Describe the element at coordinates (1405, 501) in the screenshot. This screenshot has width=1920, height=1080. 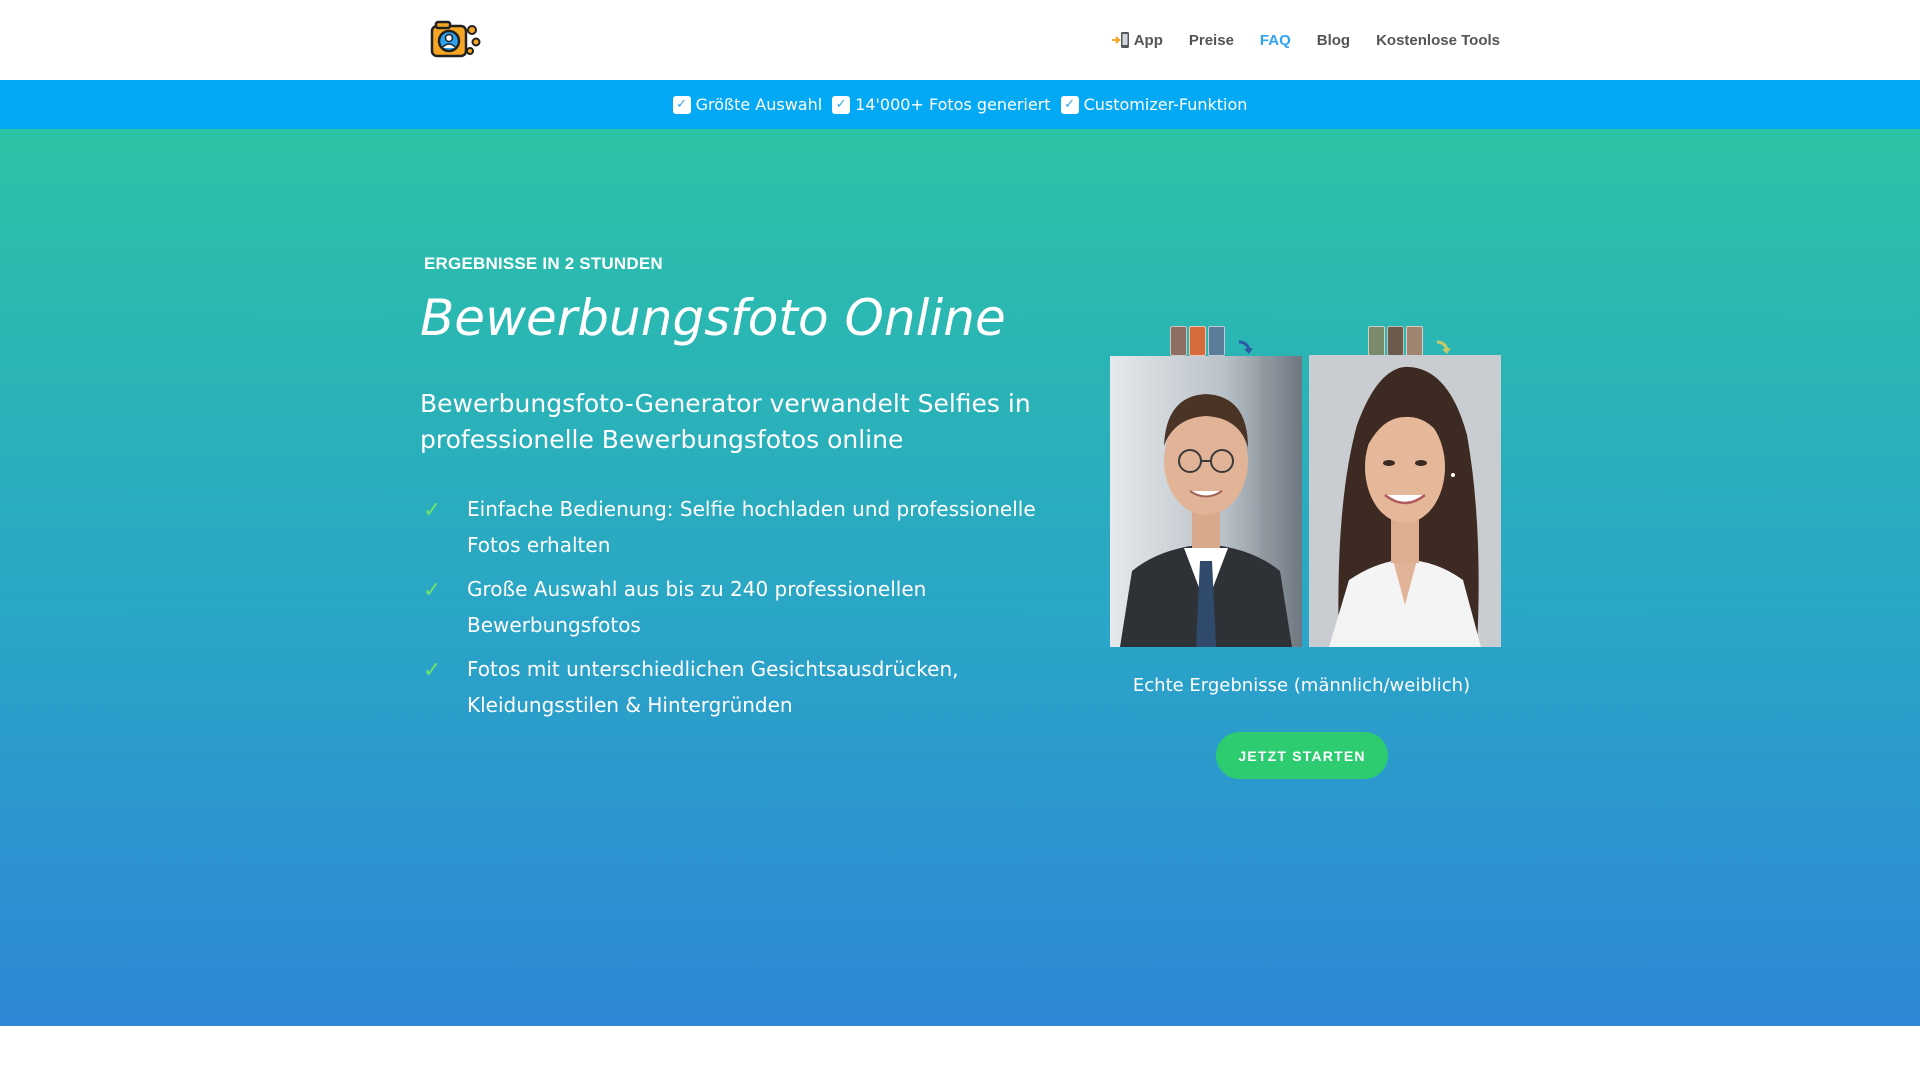
I see `female-result-photo` at that location.